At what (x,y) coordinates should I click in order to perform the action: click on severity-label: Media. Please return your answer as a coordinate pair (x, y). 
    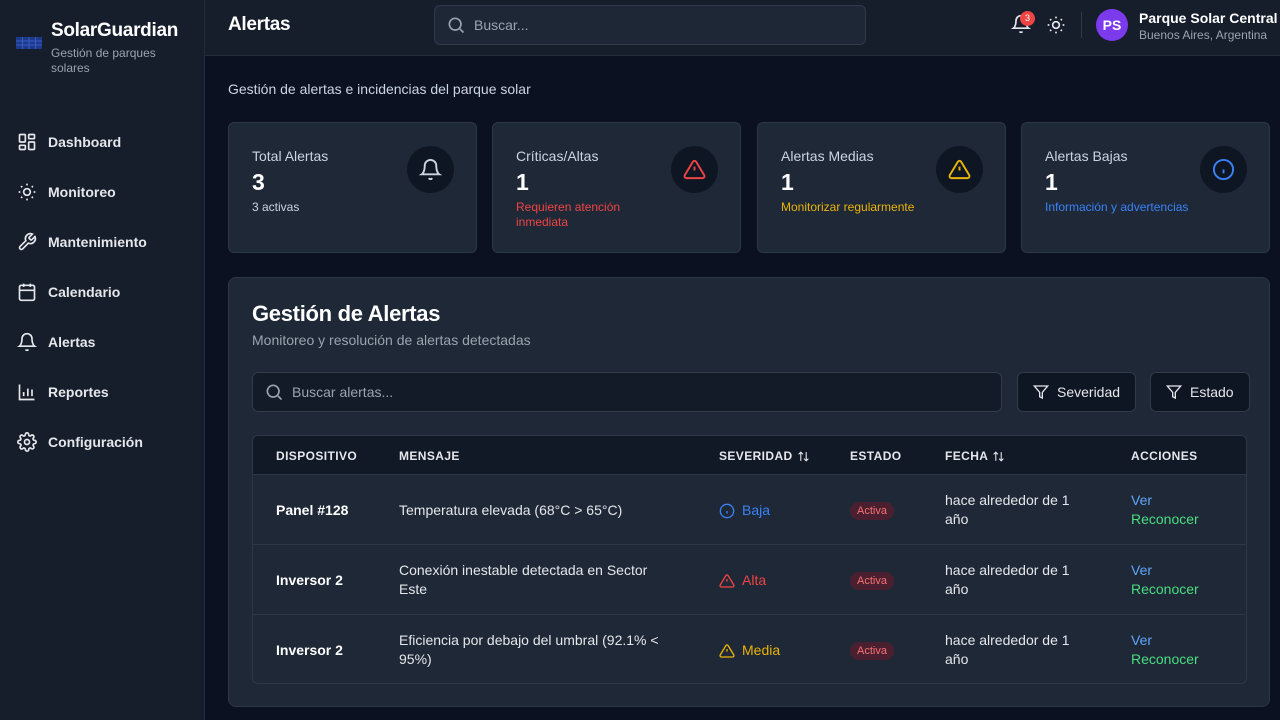
    Looking at the image, I should click on (761, 650).